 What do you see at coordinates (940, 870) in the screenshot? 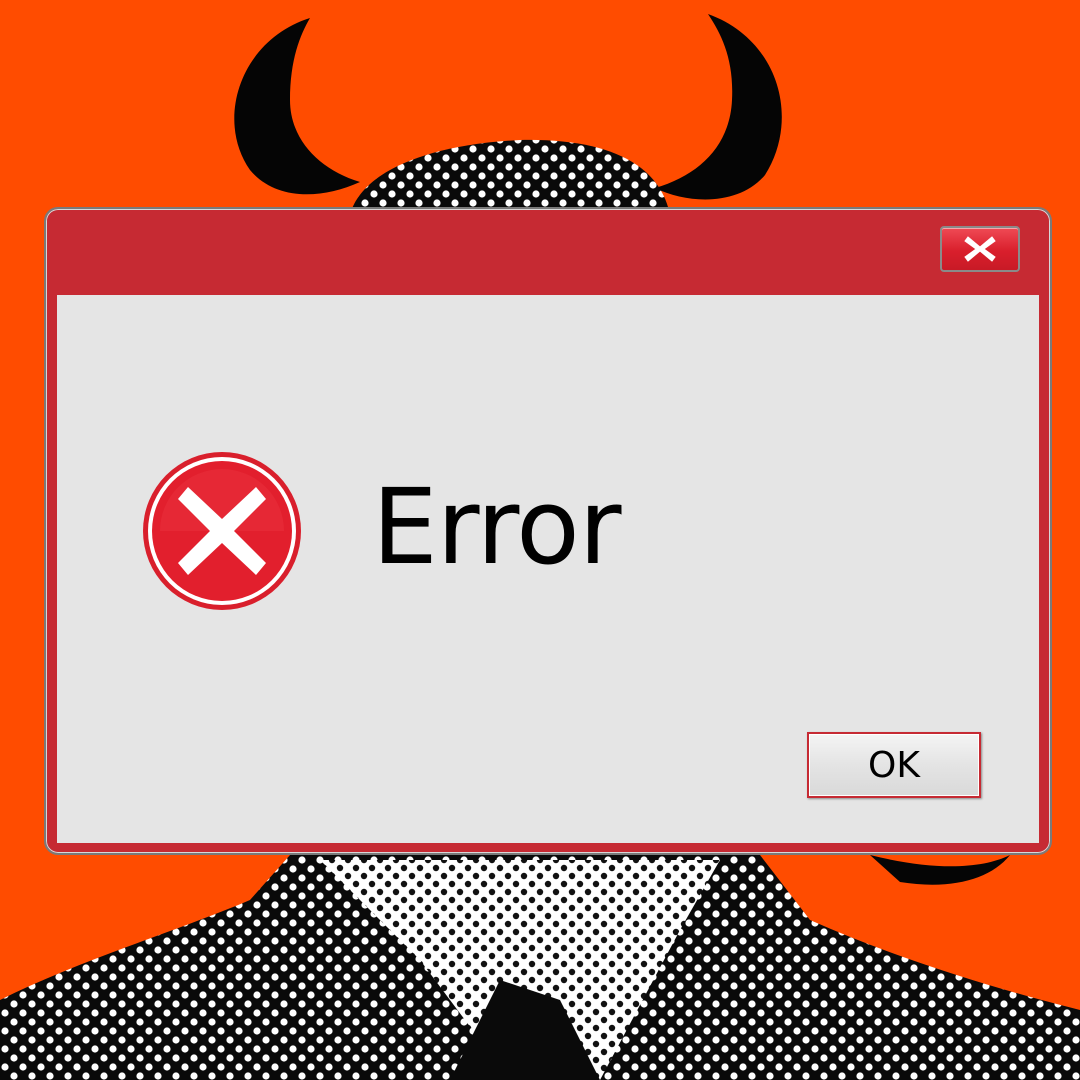
I see `dark-shadow-right` at bounding box center [940, 870].